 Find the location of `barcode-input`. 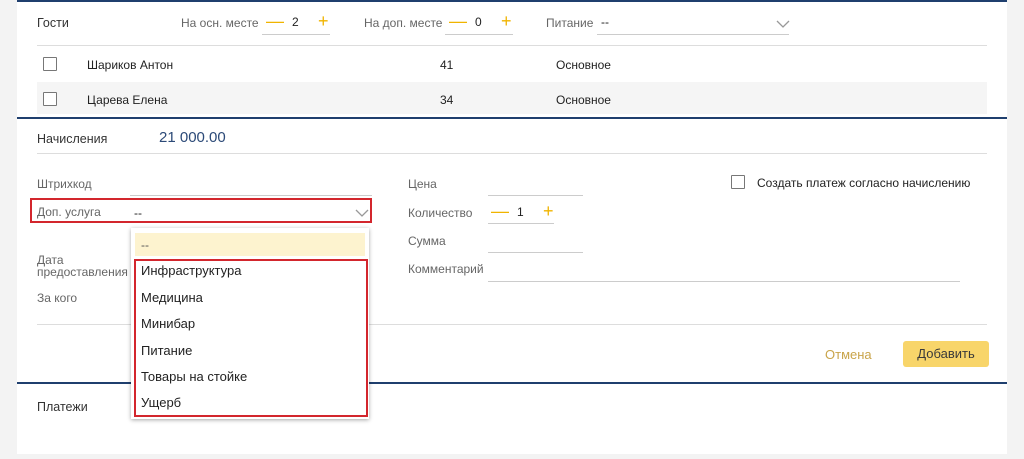

barcode-input is located at coordinates (251, 195).